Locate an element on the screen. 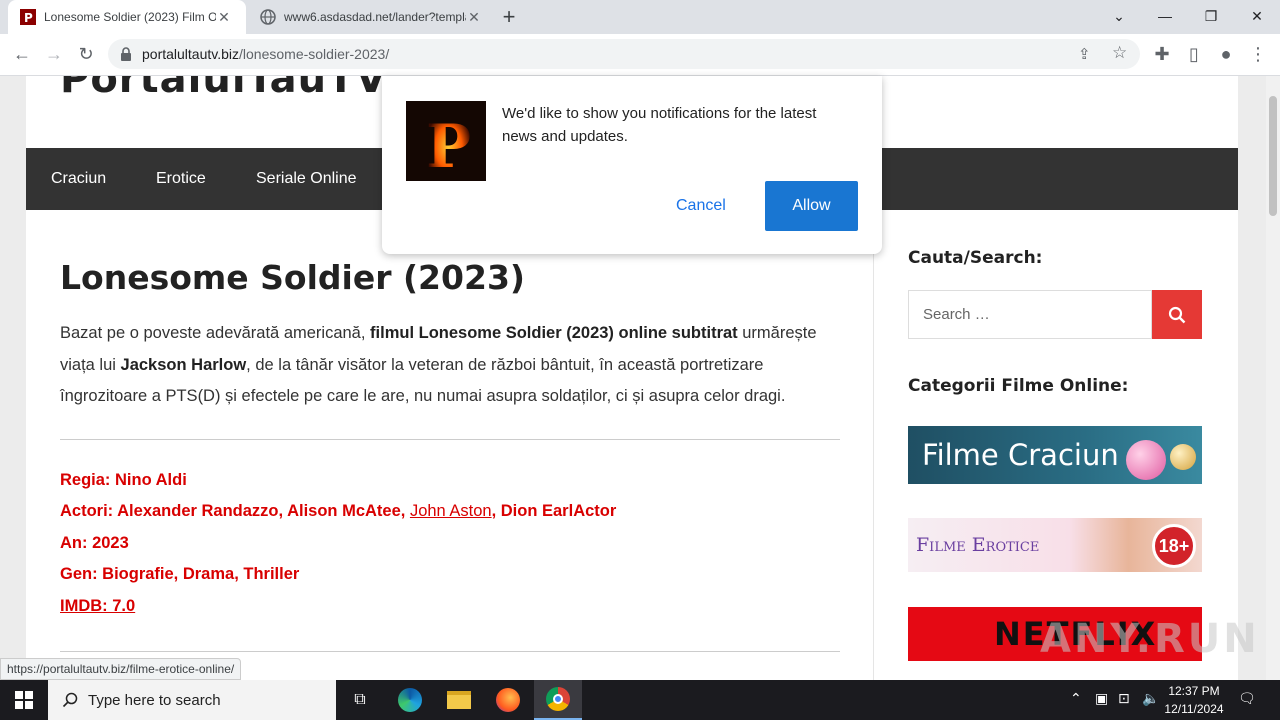 This screenshot has width=1280, height=720. post-text-bold: Jackson Harlow is located at coordinates (183, 364).